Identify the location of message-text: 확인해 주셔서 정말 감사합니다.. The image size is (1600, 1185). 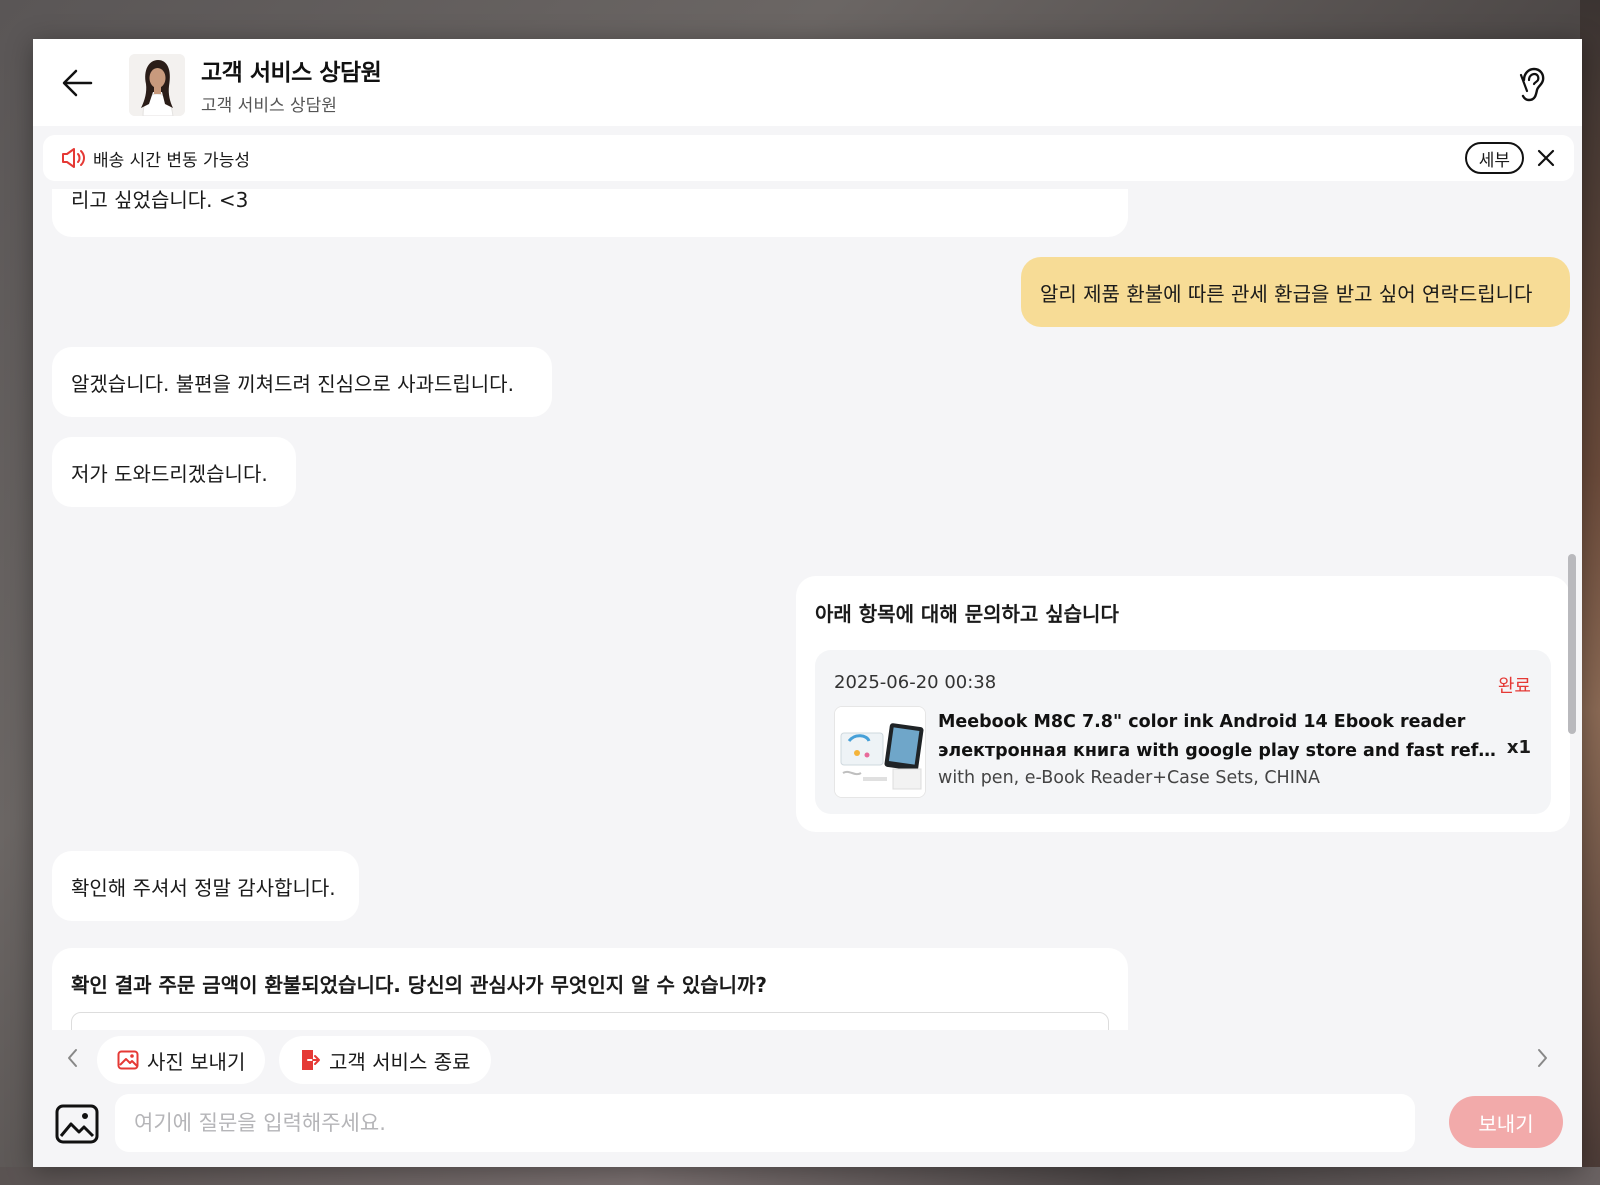
(203, 887).